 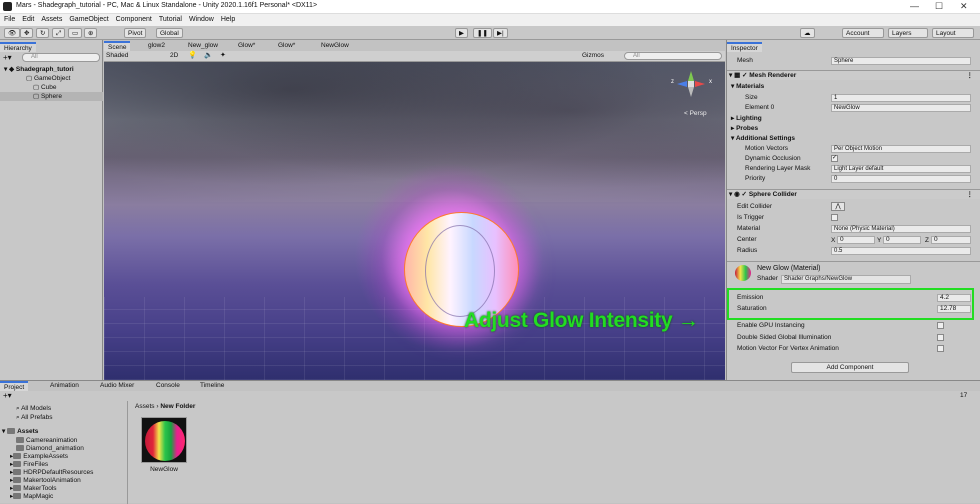 I want to click on emission-field: 4.2, so click(x=954, y=298).